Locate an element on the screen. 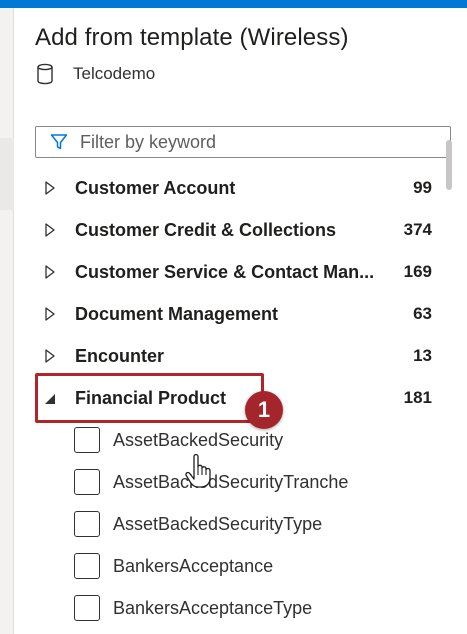  category-count: 169 is located at coordinates (417, 271).